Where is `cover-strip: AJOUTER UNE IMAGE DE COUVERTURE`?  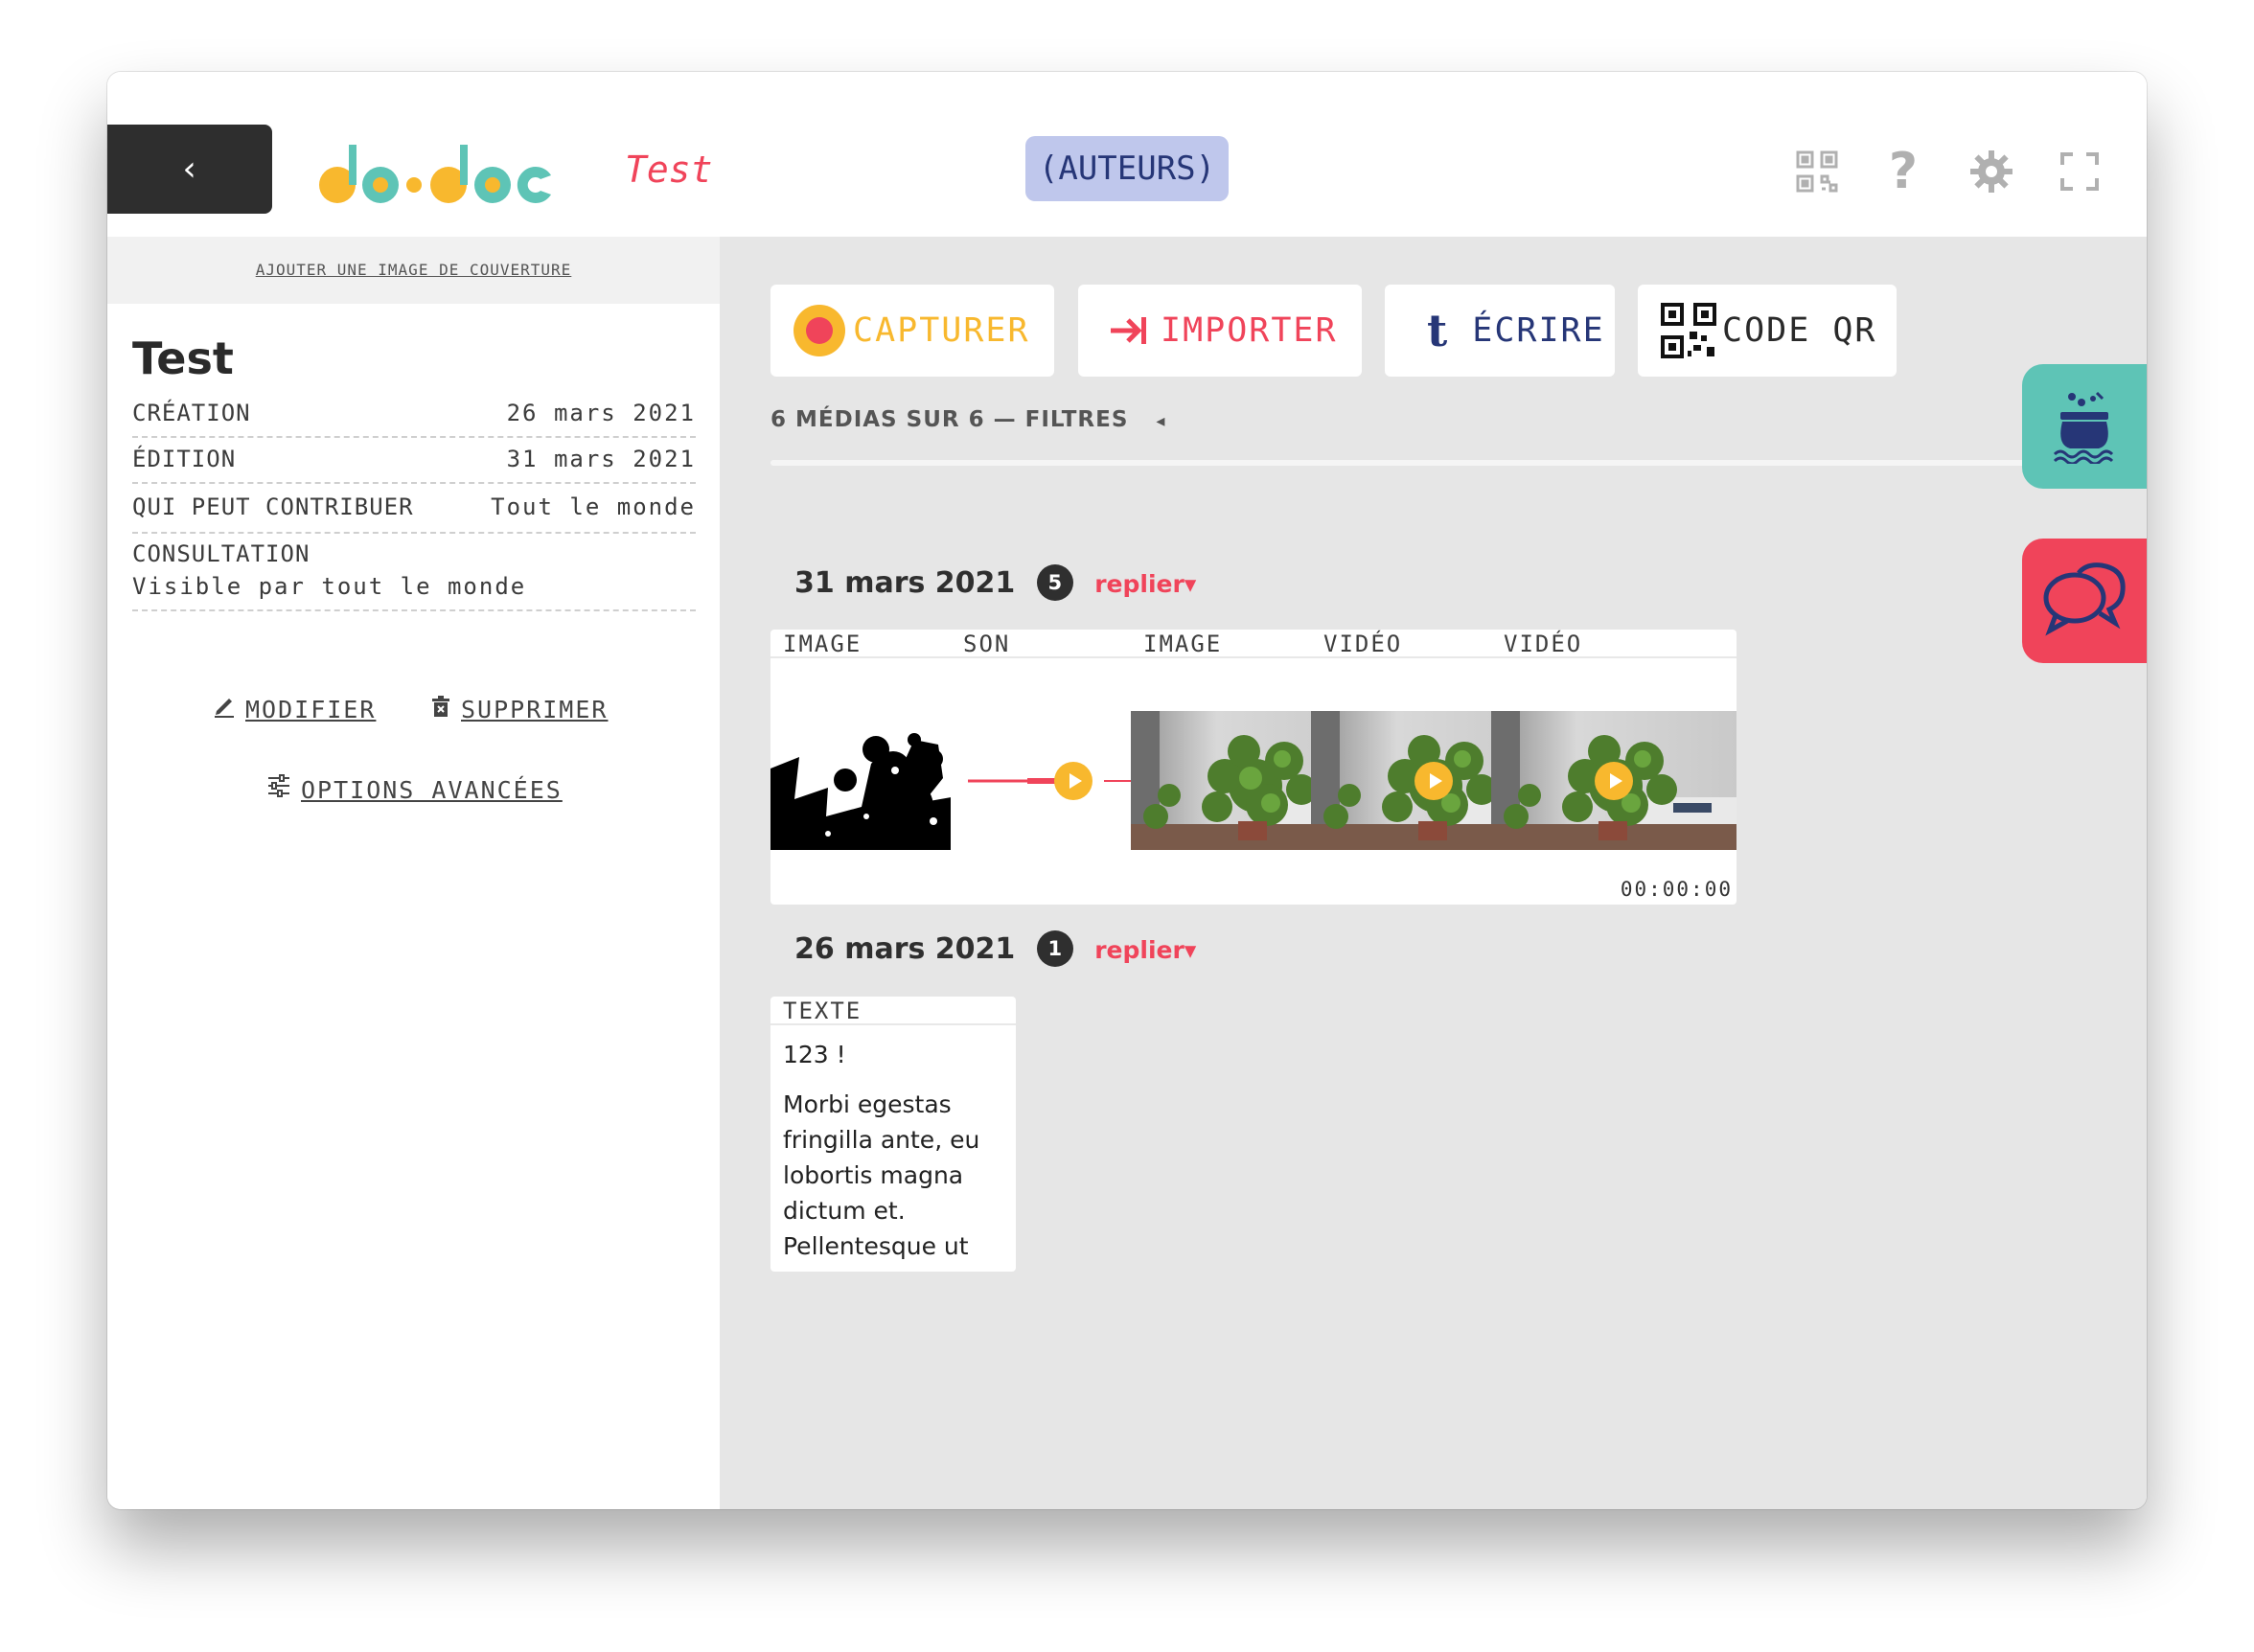 cover-strip: AJOUTER UNE IMAGE DE COUVERTURE is located at coordinates (413, 270).